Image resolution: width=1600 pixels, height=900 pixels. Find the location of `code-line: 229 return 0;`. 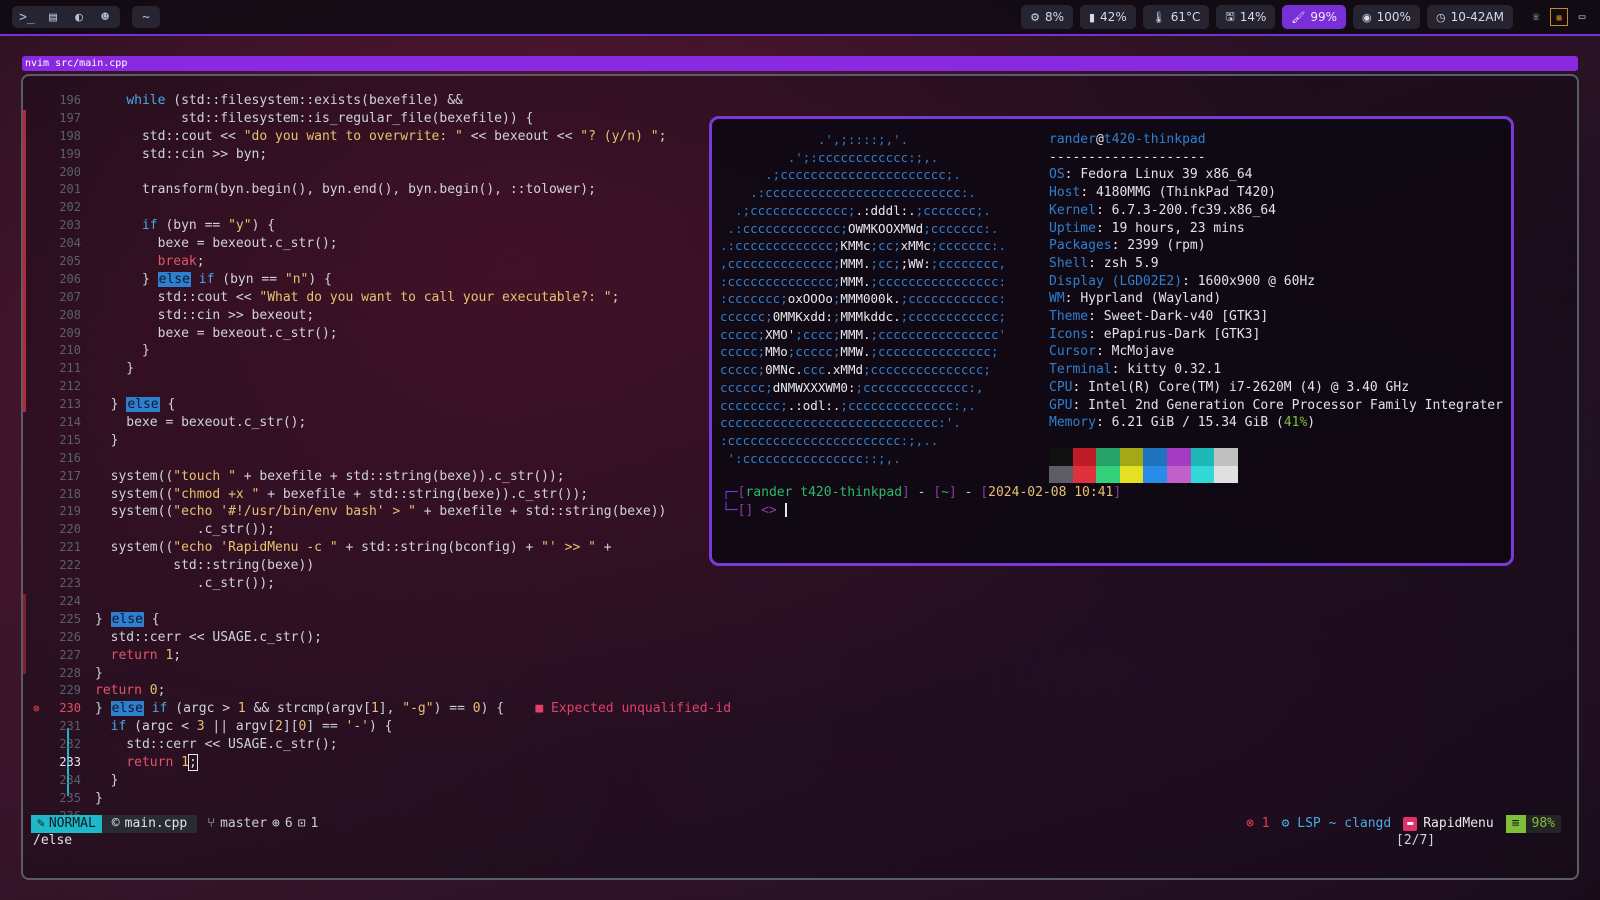

code-line: 229 return 0; is located at coordinates (376, 691).